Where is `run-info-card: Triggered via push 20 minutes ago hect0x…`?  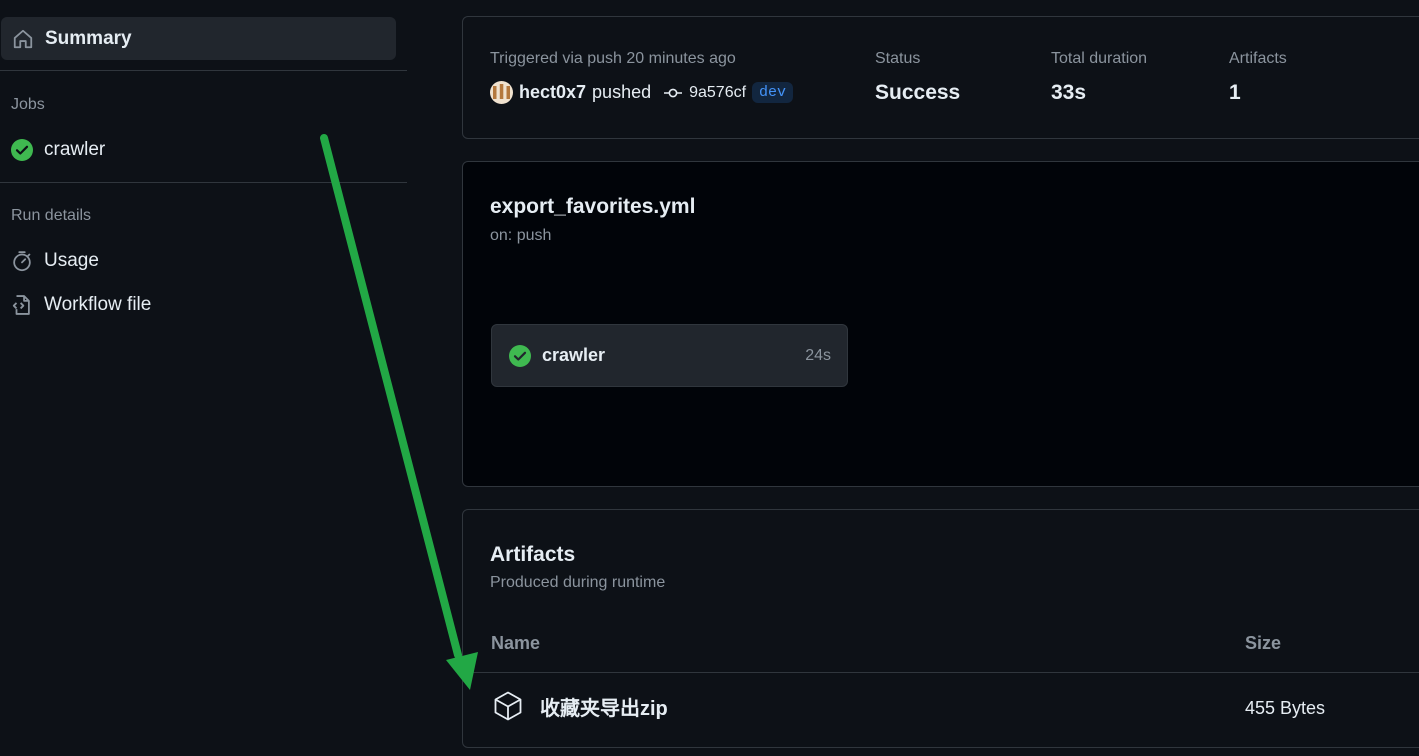
run-info-card: Triggered via push 20 minutes ago hect0x… is located at coordinates (940, 77).